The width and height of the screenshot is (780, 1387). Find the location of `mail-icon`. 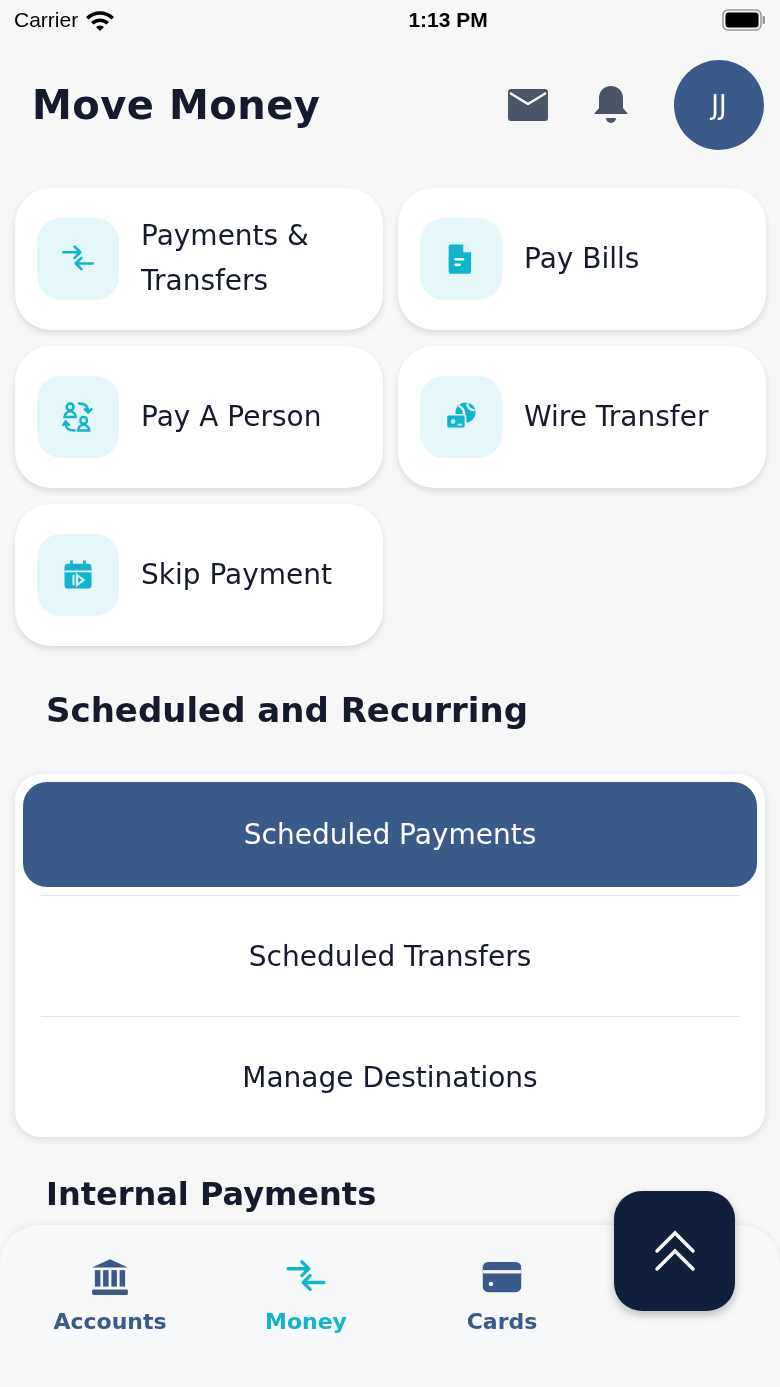

mail-icon is located at coordinates (528, 105).